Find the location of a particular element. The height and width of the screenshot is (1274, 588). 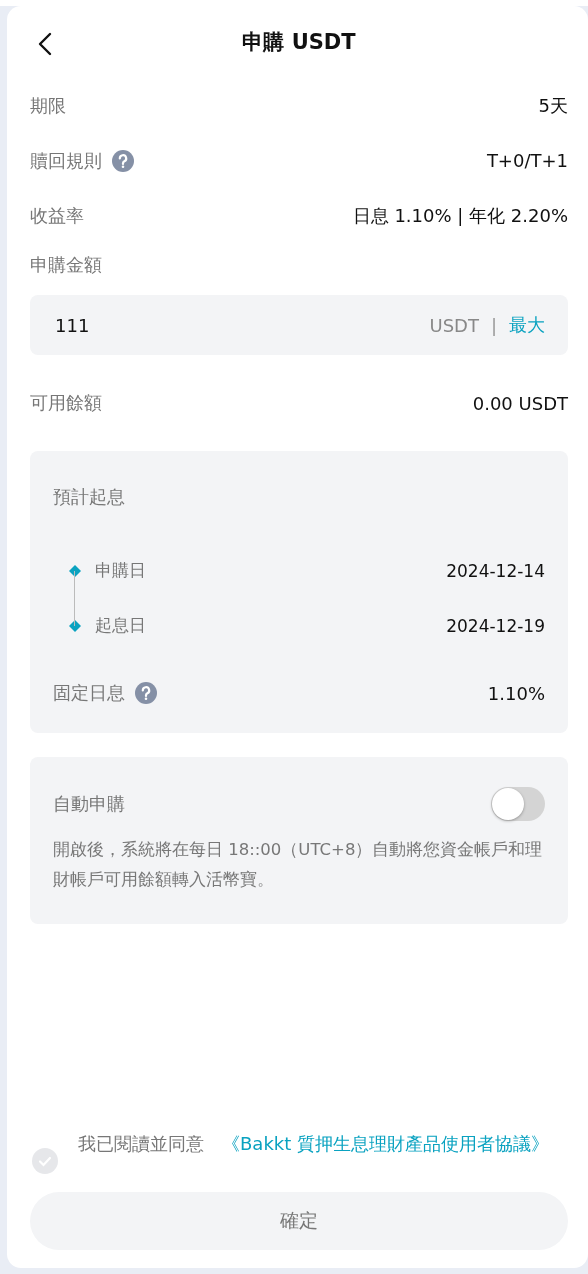

checkbox is located at coordinates (45, 1161).